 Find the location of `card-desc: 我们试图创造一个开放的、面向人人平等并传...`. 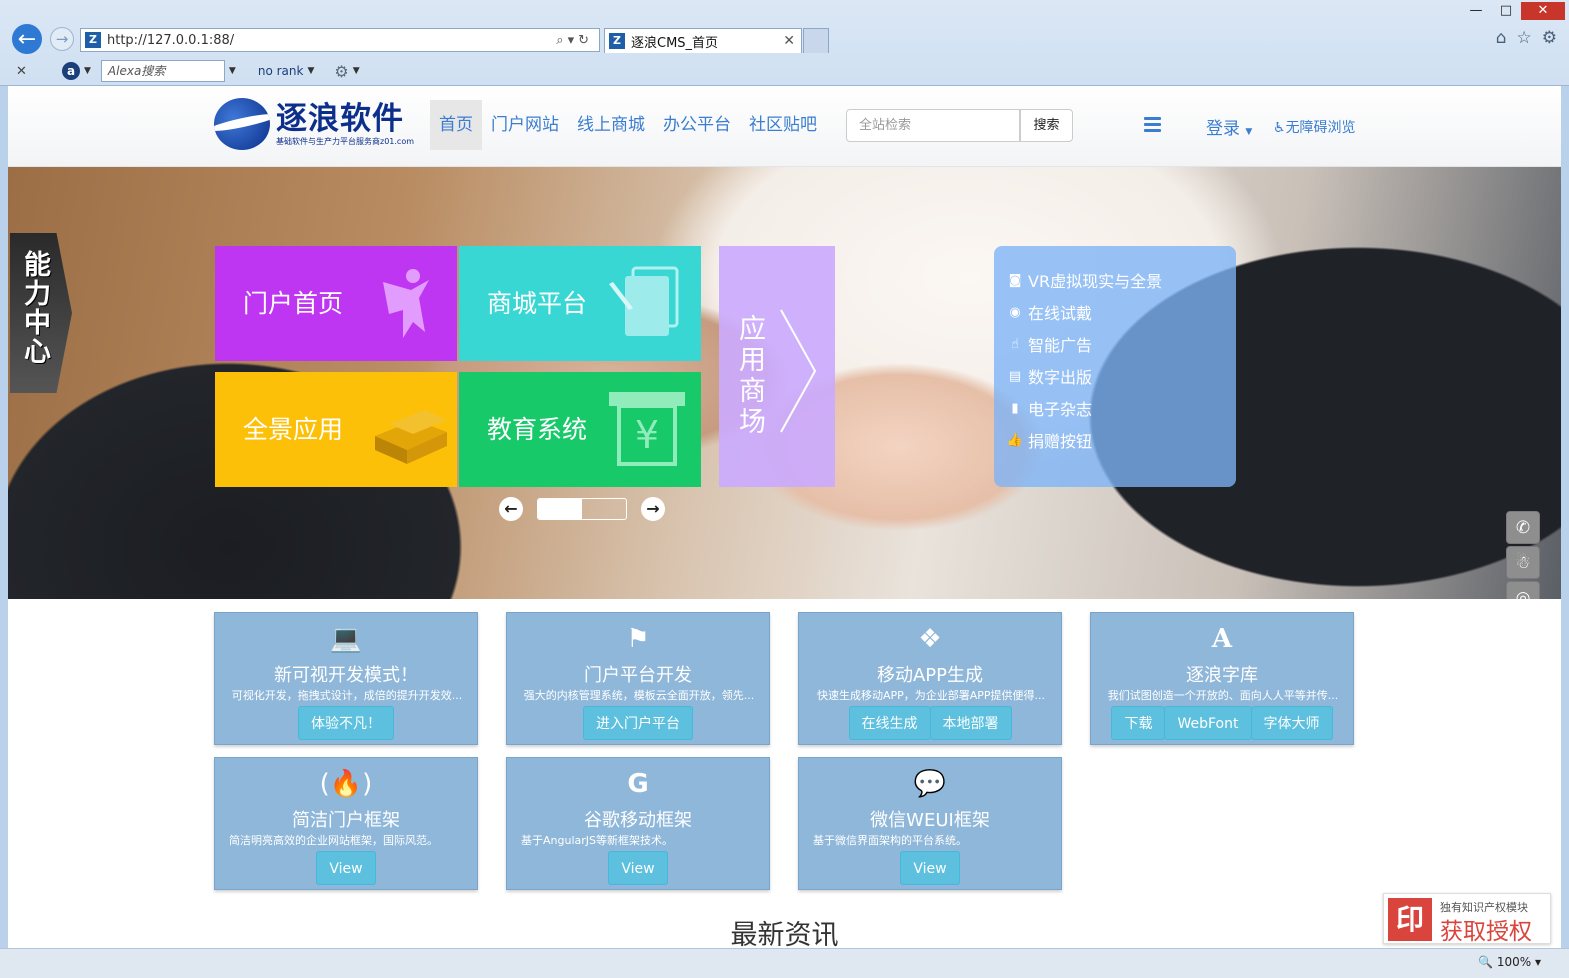

card-desc: 我们试图创造一个开放的、面向人人平等并传... is located at coordinates (1223, 695).